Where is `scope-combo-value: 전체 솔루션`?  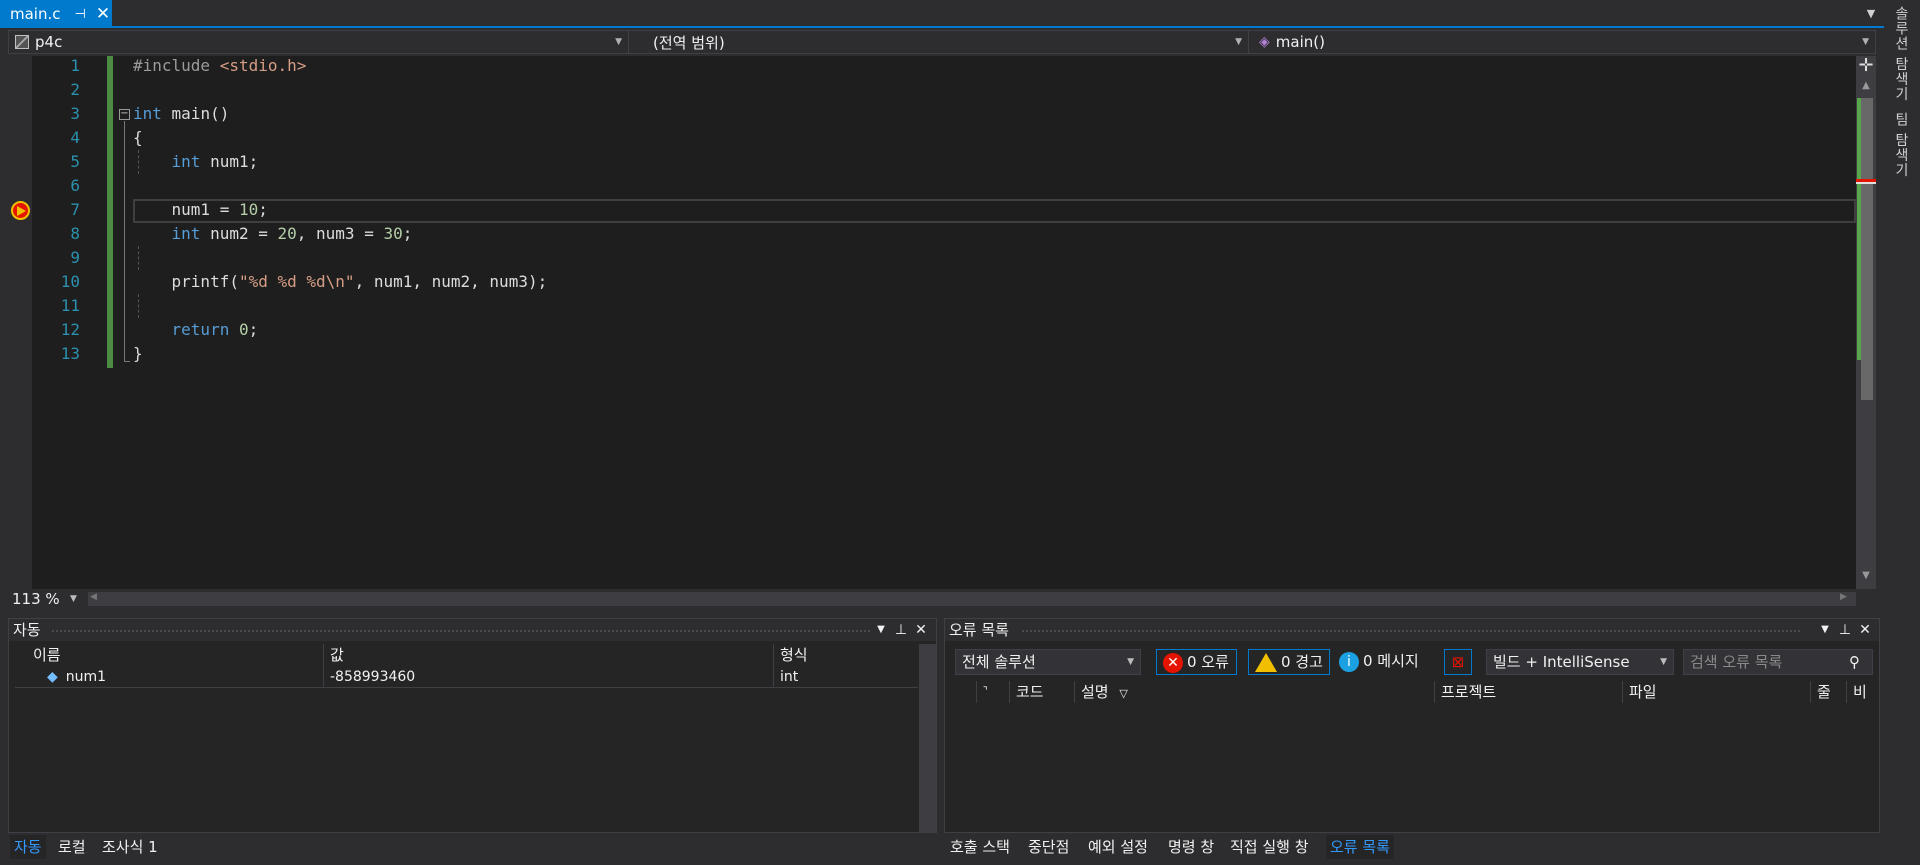
scope-combo-value: 전체 솔루션 is located at coordinates (999, 662).